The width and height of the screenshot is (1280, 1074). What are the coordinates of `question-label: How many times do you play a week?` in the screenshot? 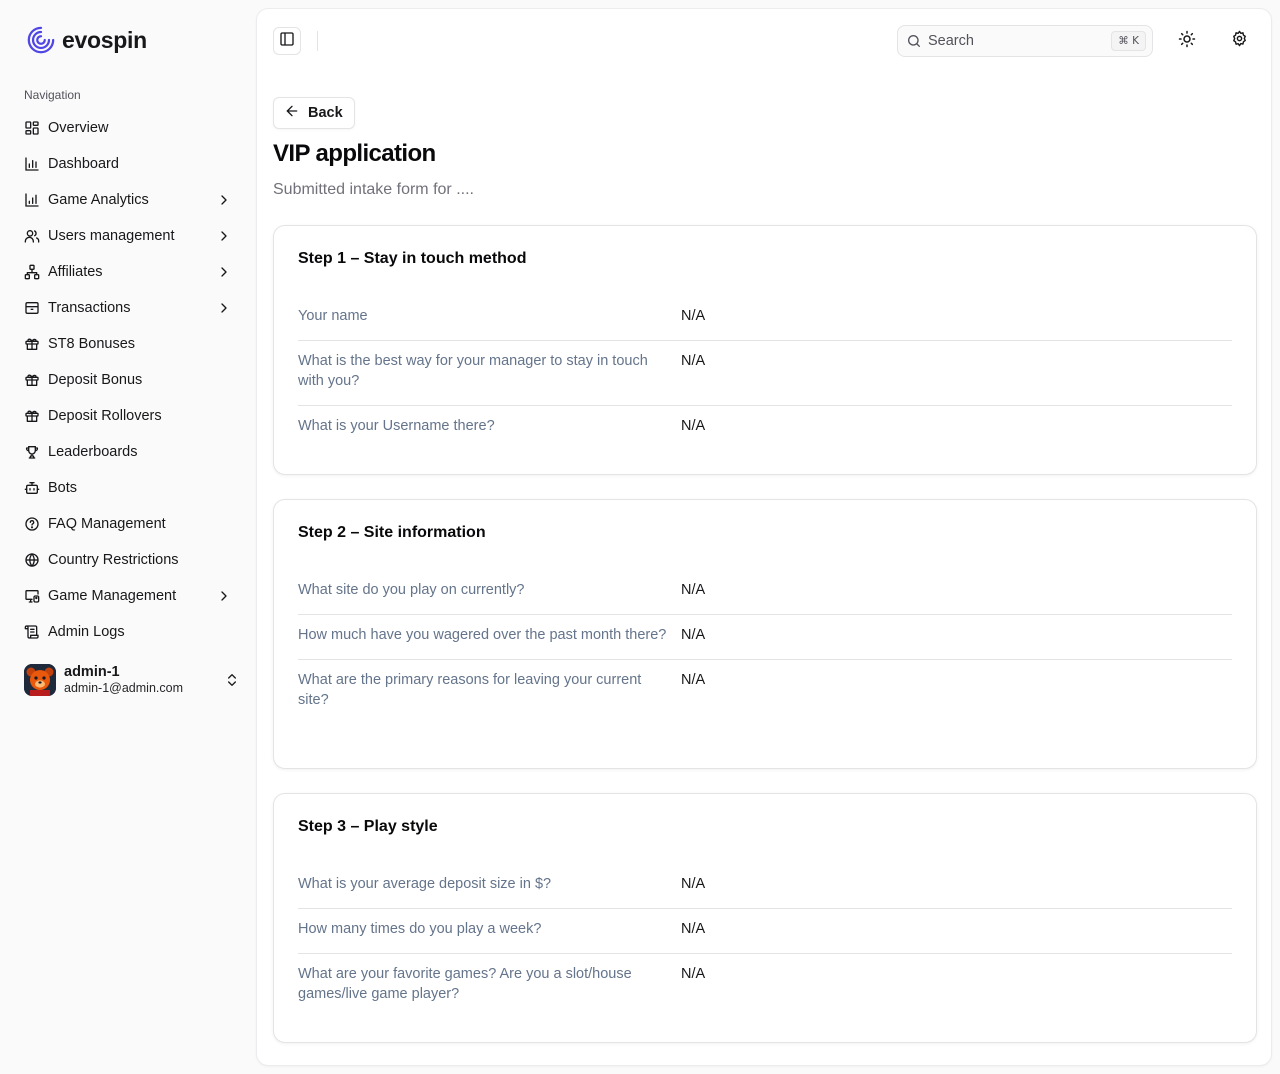 It's located at (420, 929).